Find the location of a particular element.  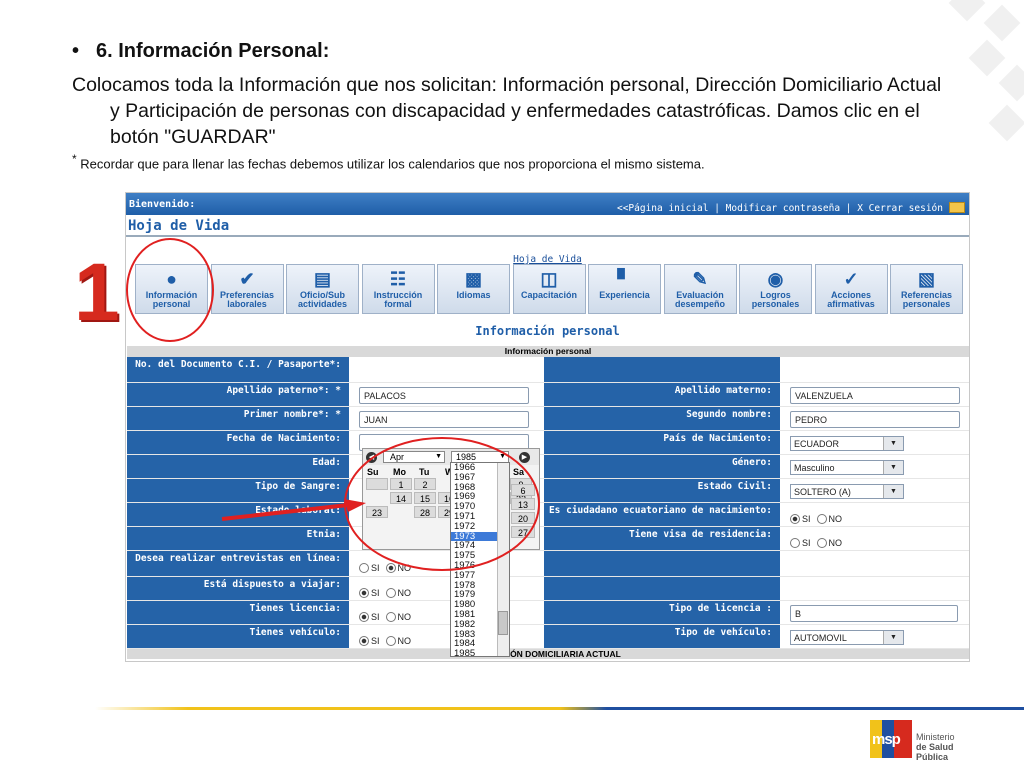

estado-civil-value: SOLTERO (A) is located at coordinates (822, 492).